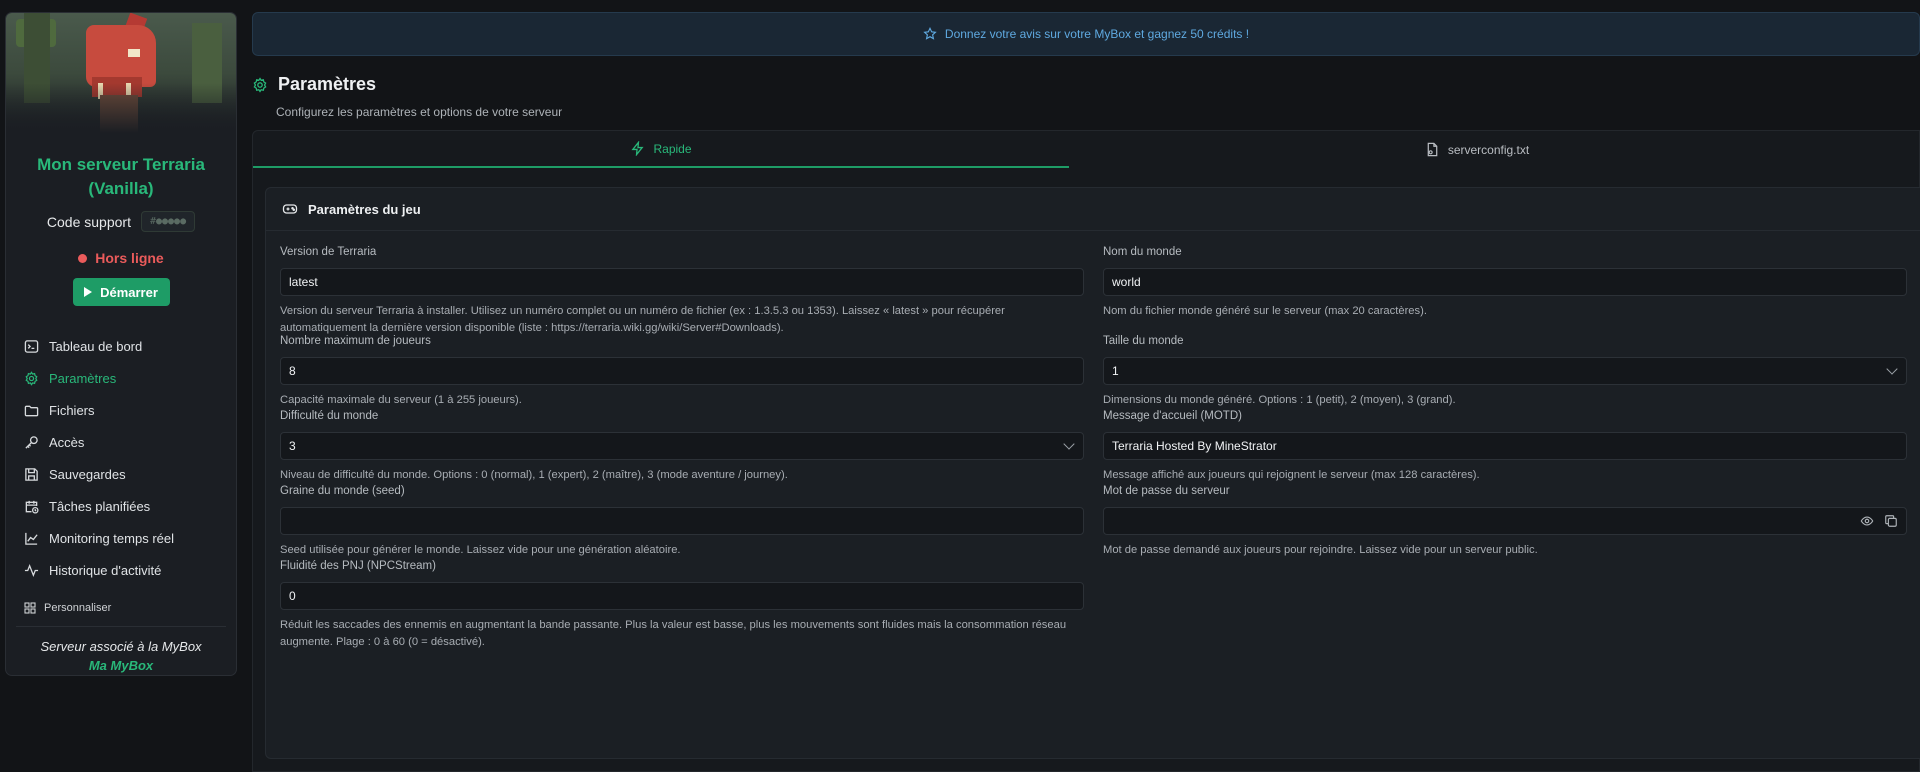  What do you see at coordinates (130, 442) in the screenshot?
I see `sidebar-item-access: Accès` at bounding box center [130, 442].